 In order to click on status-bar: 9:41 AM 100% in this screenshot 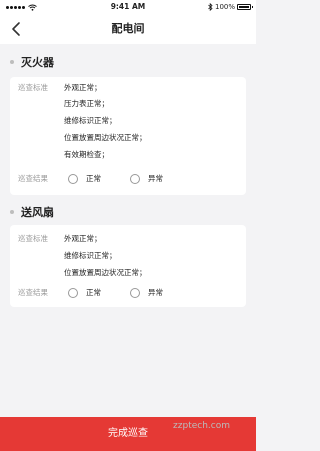, I will do `click(128, 7)`.